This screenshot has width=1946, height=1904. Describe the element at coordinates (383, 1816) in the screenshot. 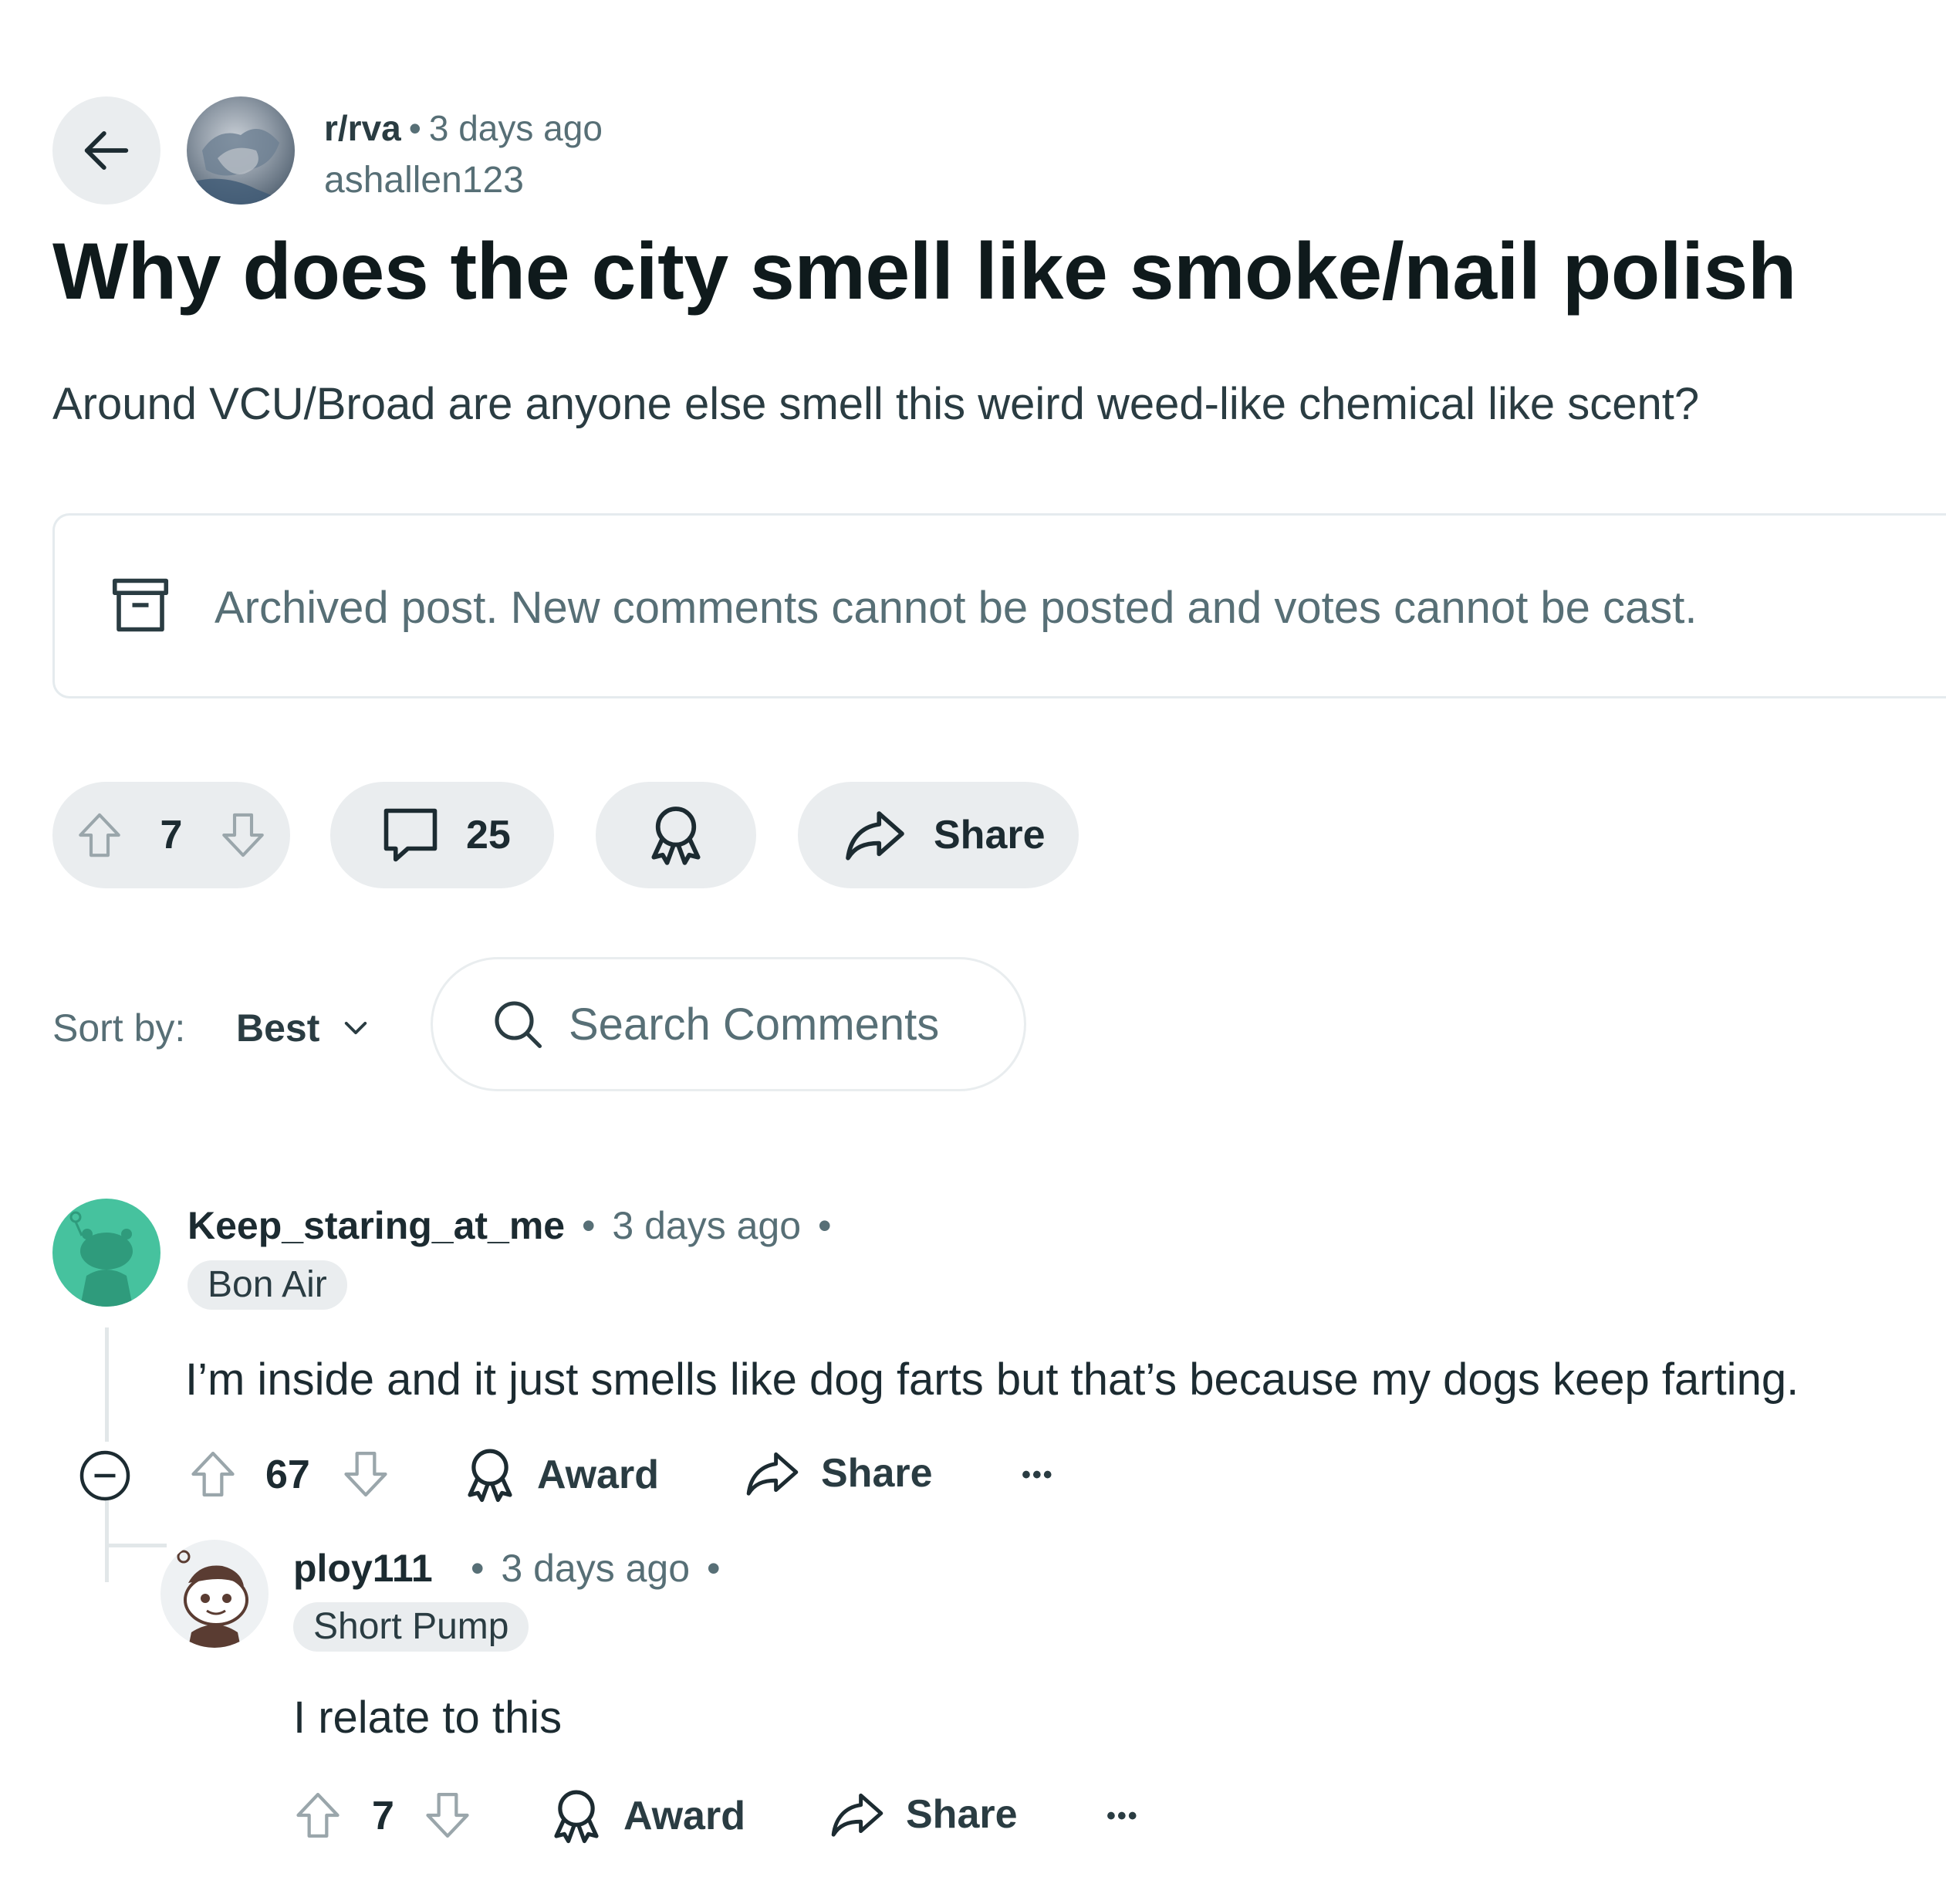

I see `reply-vote-count: 7` at that location.